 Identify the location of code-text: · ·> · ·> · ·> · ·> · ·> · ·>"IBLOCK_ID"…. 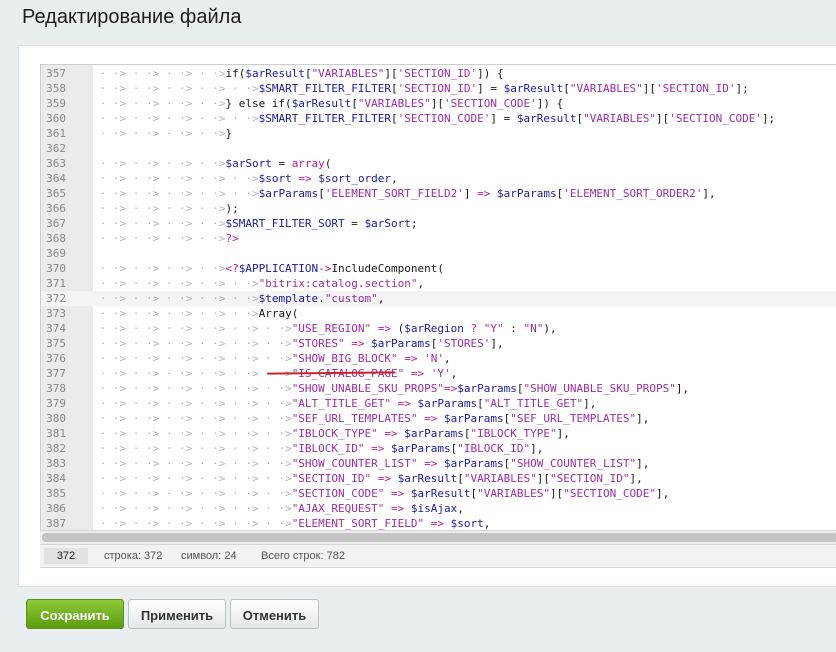
(318, 448).